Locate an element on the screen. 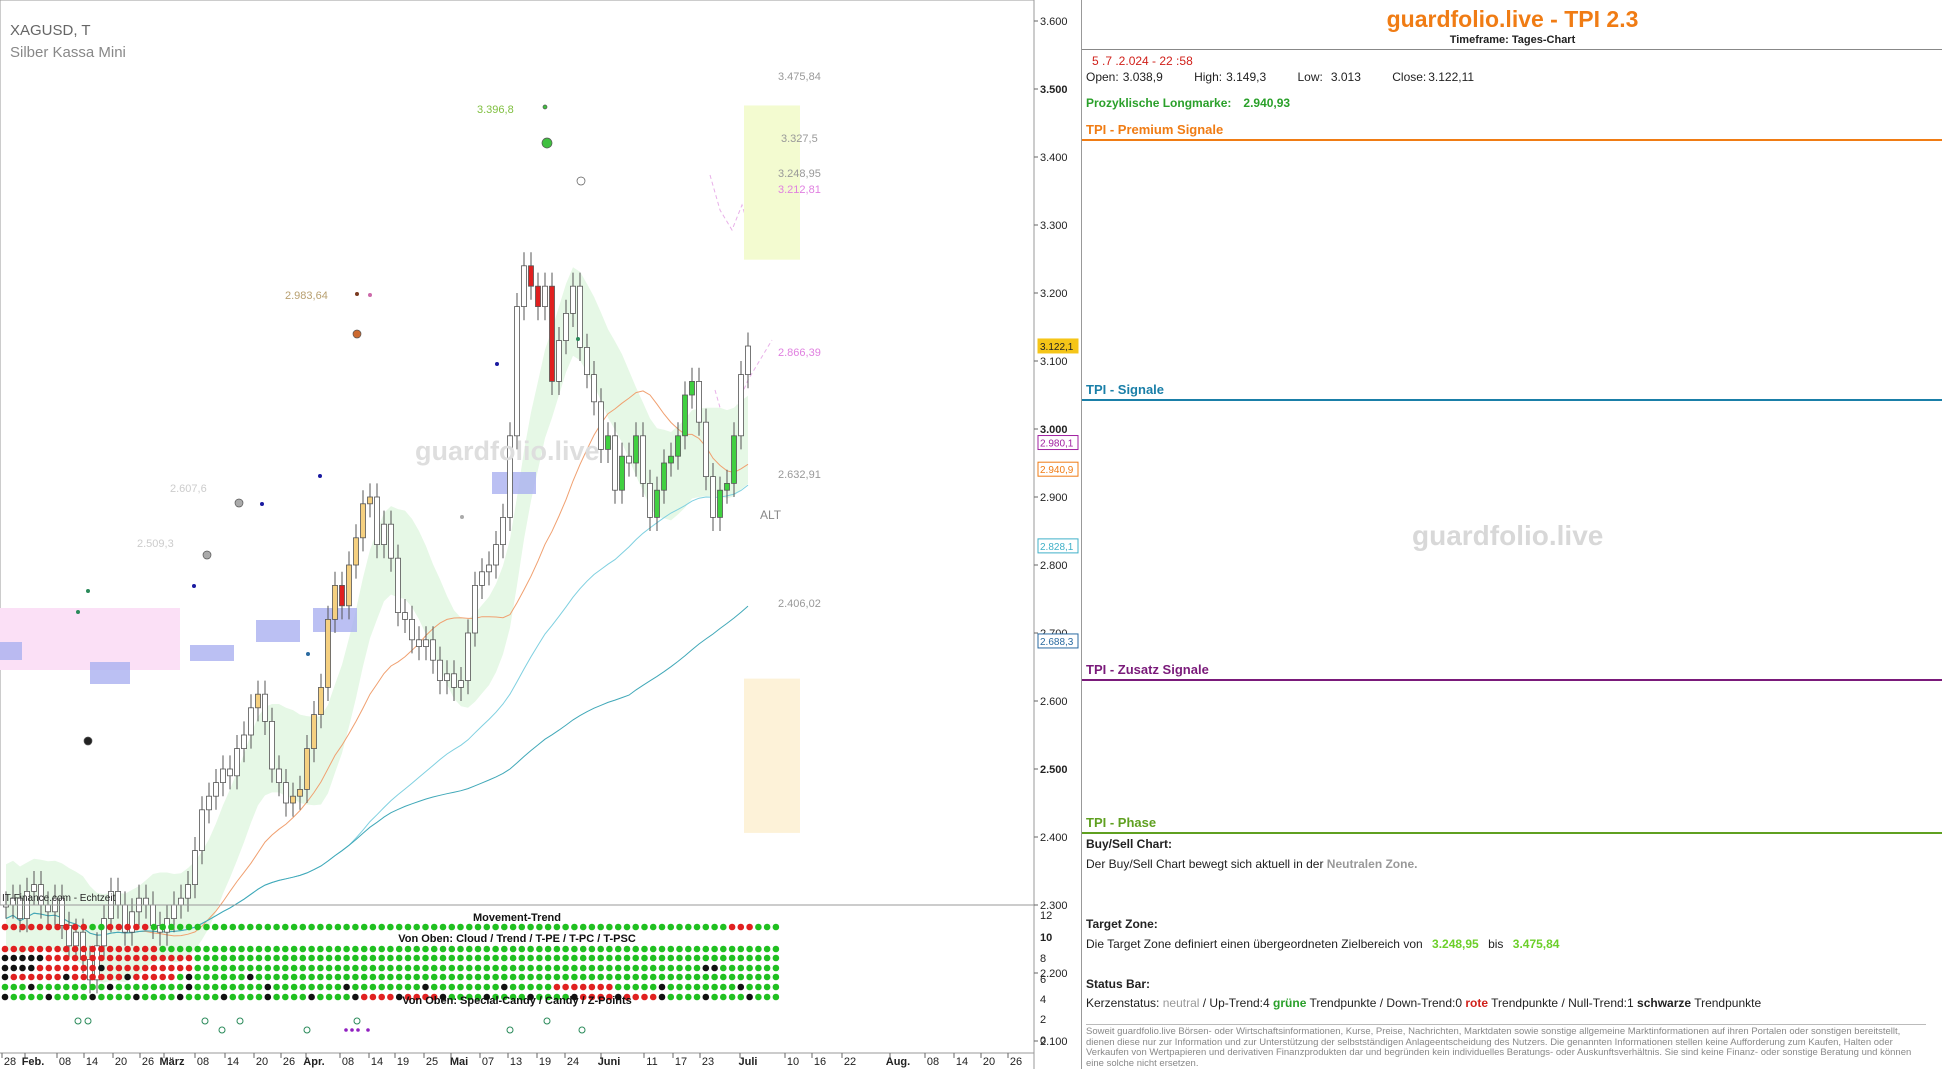  level-3212-label: 3.212,81 is located at coordinates (799, 190).